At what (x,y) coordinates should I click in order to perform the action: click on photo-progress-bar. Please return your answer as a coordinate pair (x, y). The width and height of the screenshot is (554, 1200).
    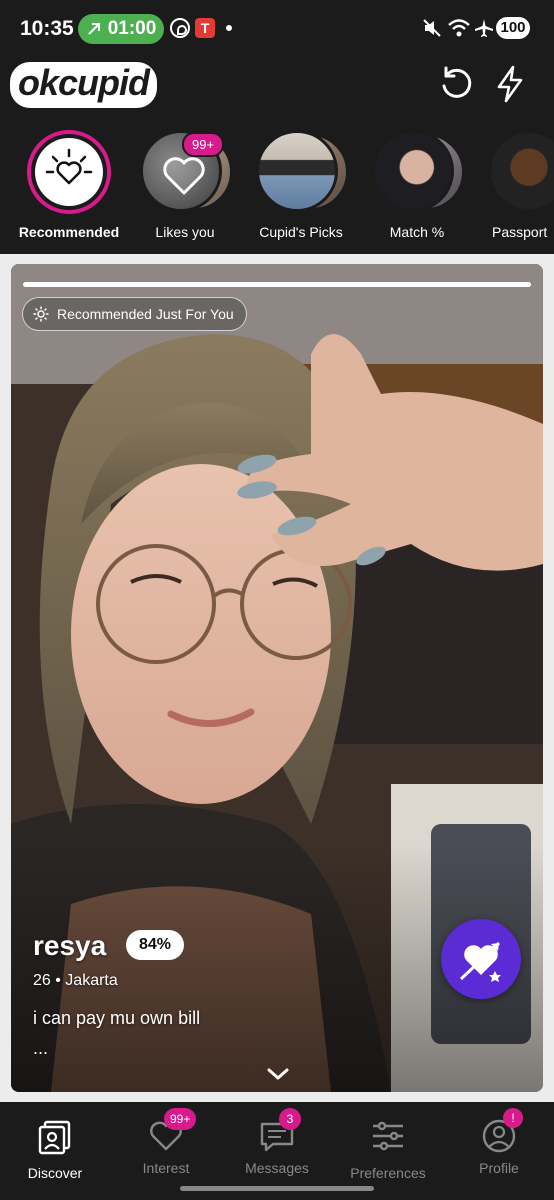
    Looking at the image, I should click on (277, 284).